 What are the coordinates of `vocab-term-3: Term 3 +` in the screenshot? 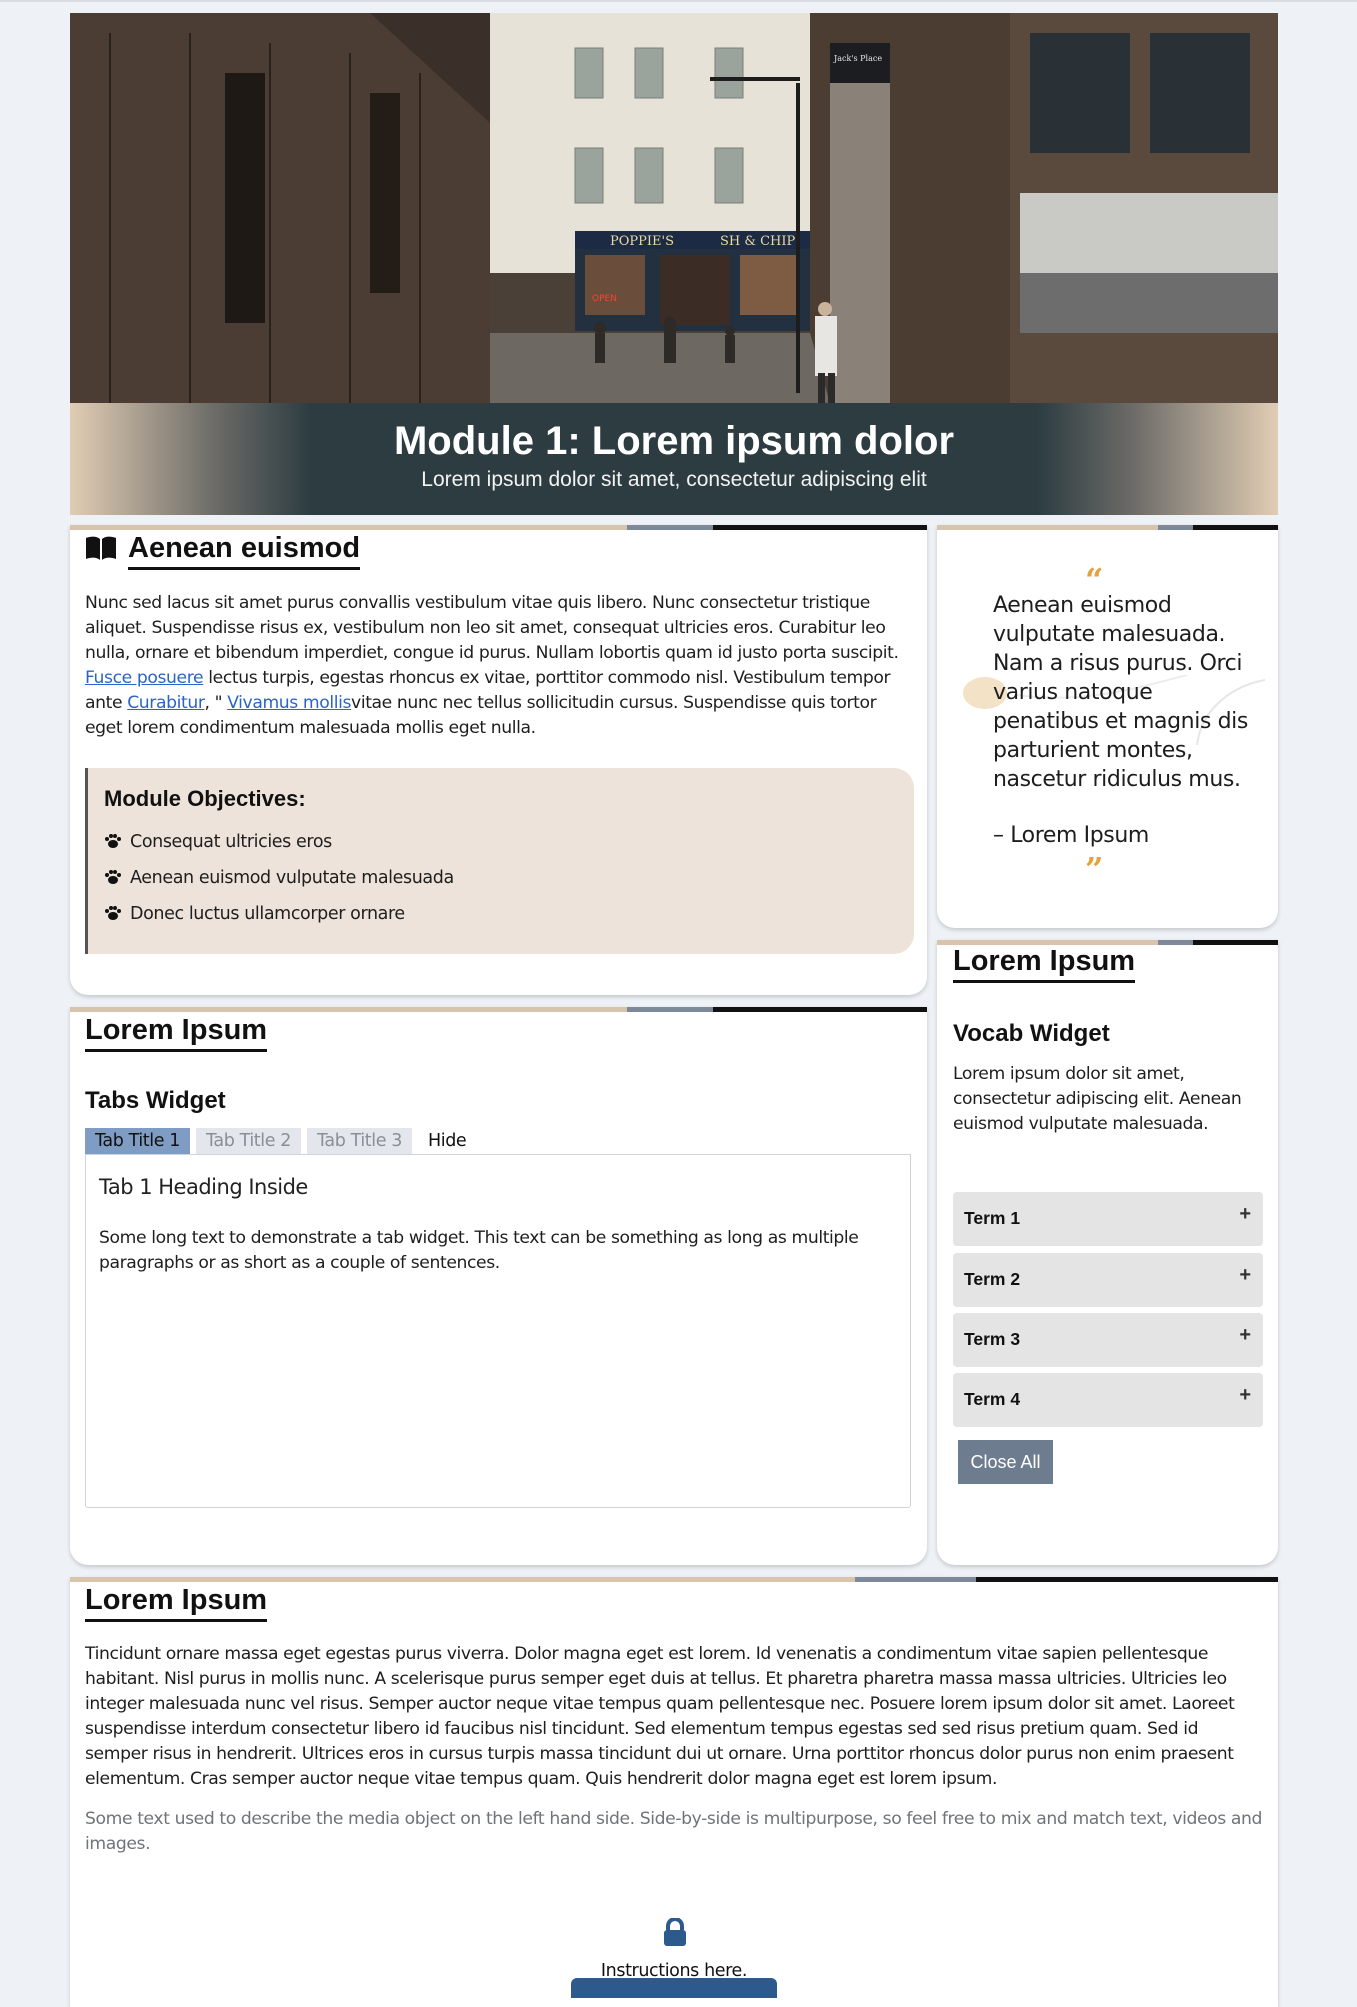 It's located at (1108, 1340).